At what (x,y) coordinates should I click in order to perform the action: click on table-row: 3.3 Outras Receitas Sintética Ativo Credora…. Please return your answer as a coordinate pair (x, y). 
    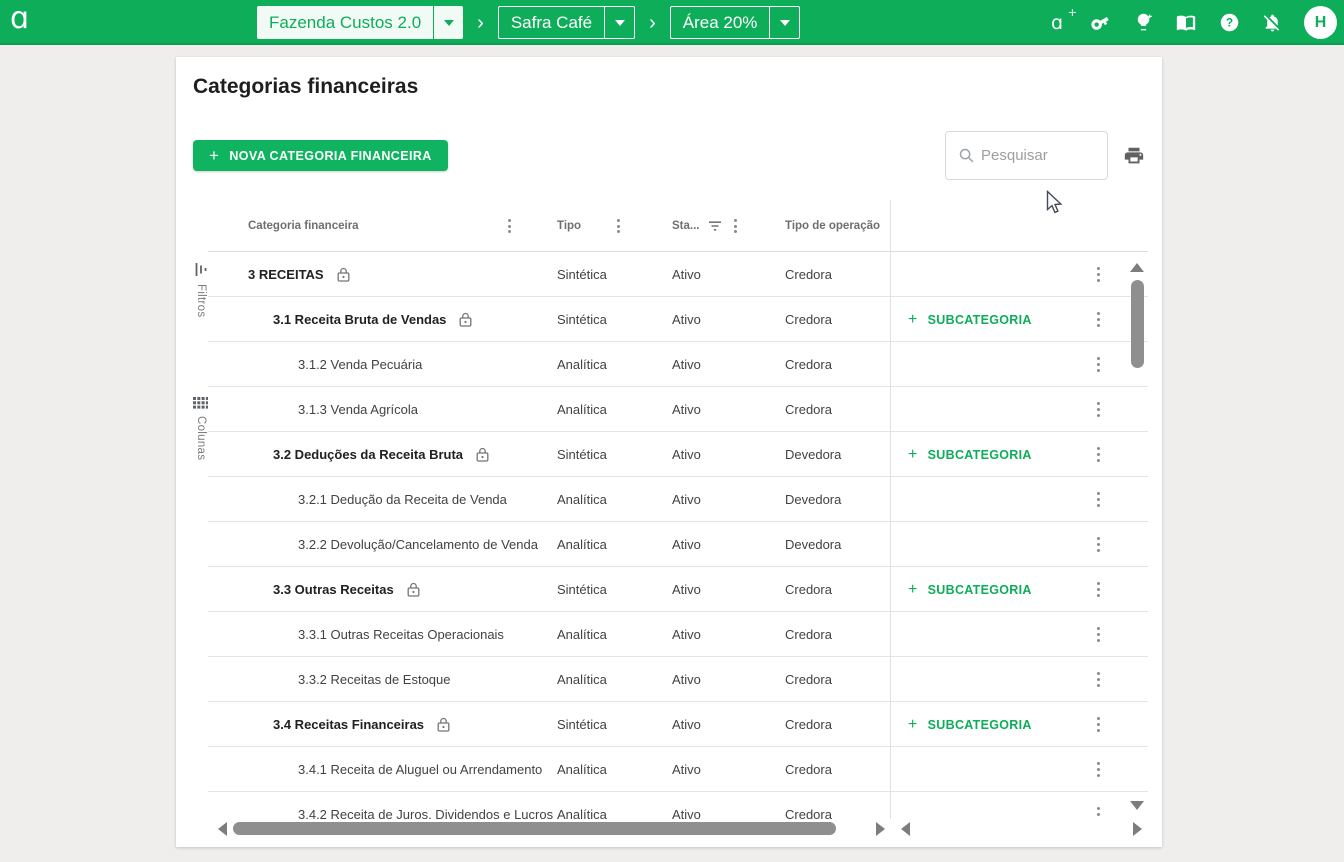
    Looking at the image, I should click on (678, 589).